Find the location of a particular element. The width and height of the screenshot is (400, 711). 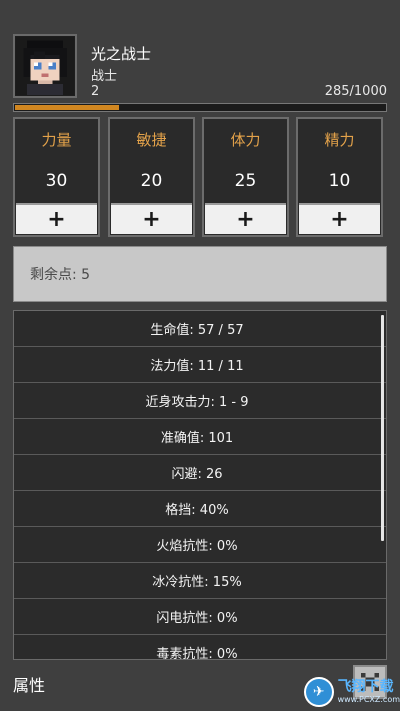

stat-label: 力量 is located at coordinates (56, 140).